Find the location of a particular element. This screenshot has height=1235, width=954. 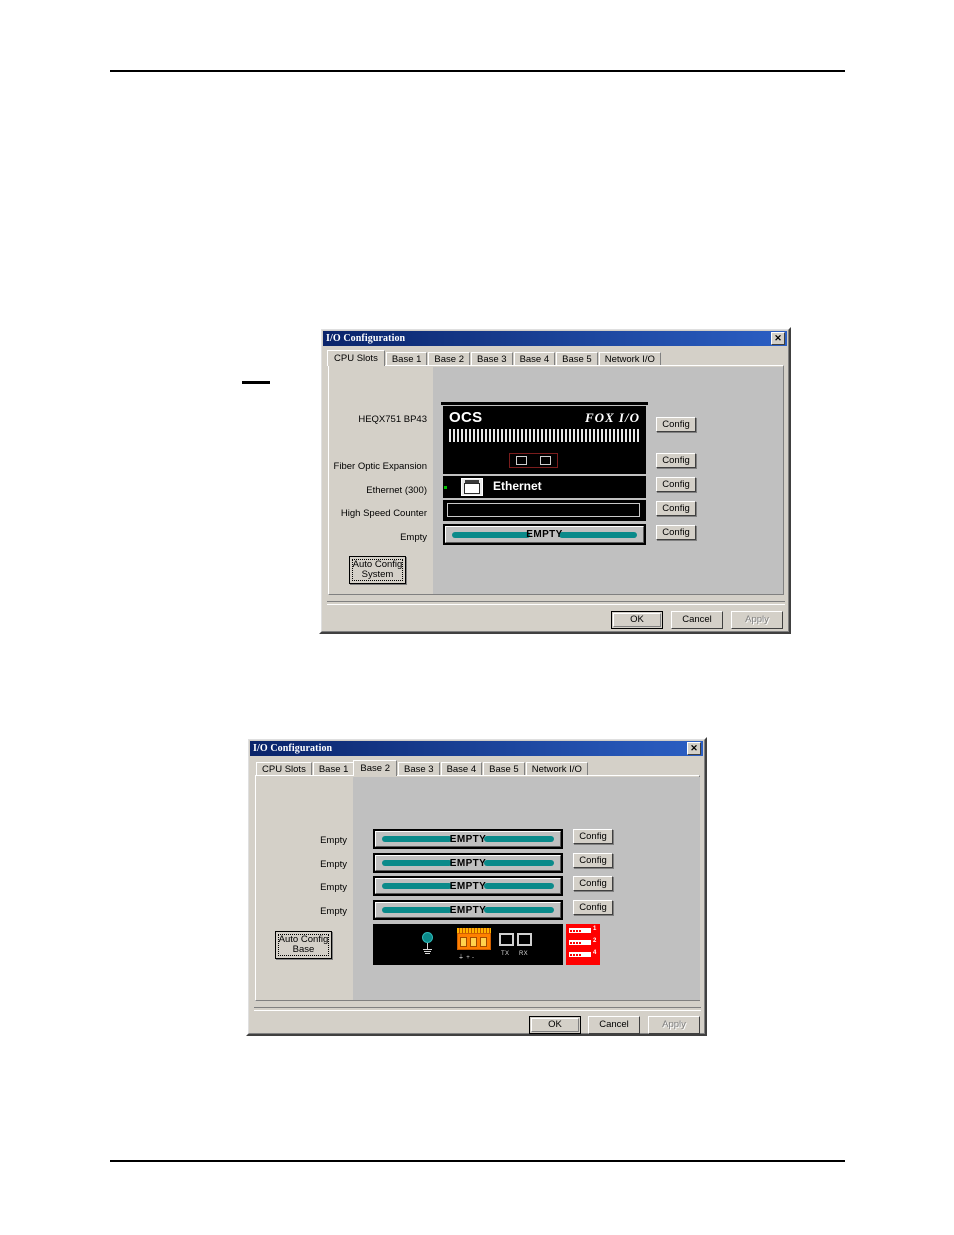

auto-config-system-button: Auto Config System is located at coordinates (377, 570).